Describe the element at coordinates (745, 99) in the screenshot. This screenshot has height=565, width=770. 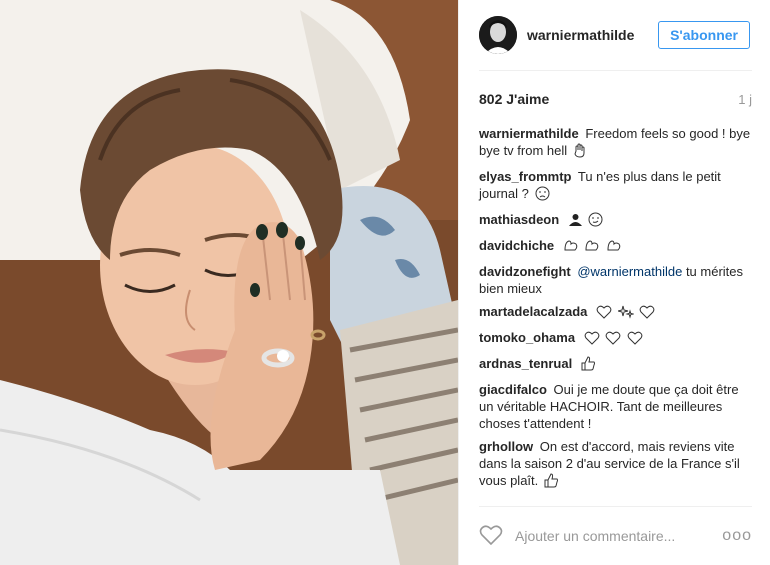
I see `post-time: 1 j` at that location.